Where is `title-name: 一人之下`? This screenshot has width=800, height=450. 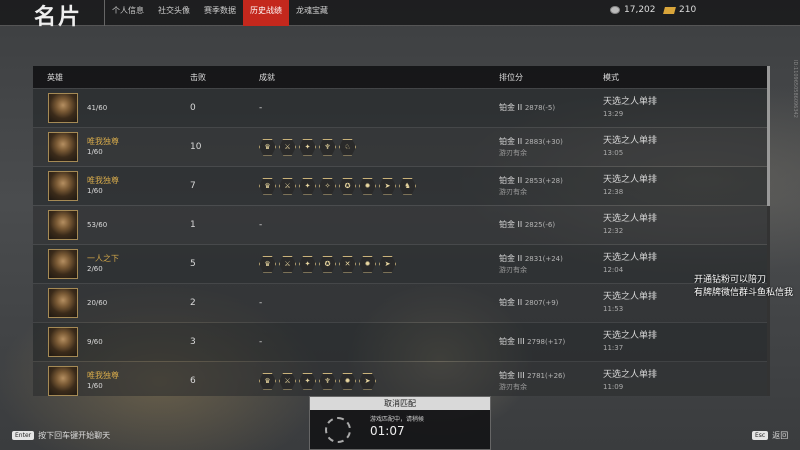
title-name: 一人之下 is located at coordinates (103, 258).